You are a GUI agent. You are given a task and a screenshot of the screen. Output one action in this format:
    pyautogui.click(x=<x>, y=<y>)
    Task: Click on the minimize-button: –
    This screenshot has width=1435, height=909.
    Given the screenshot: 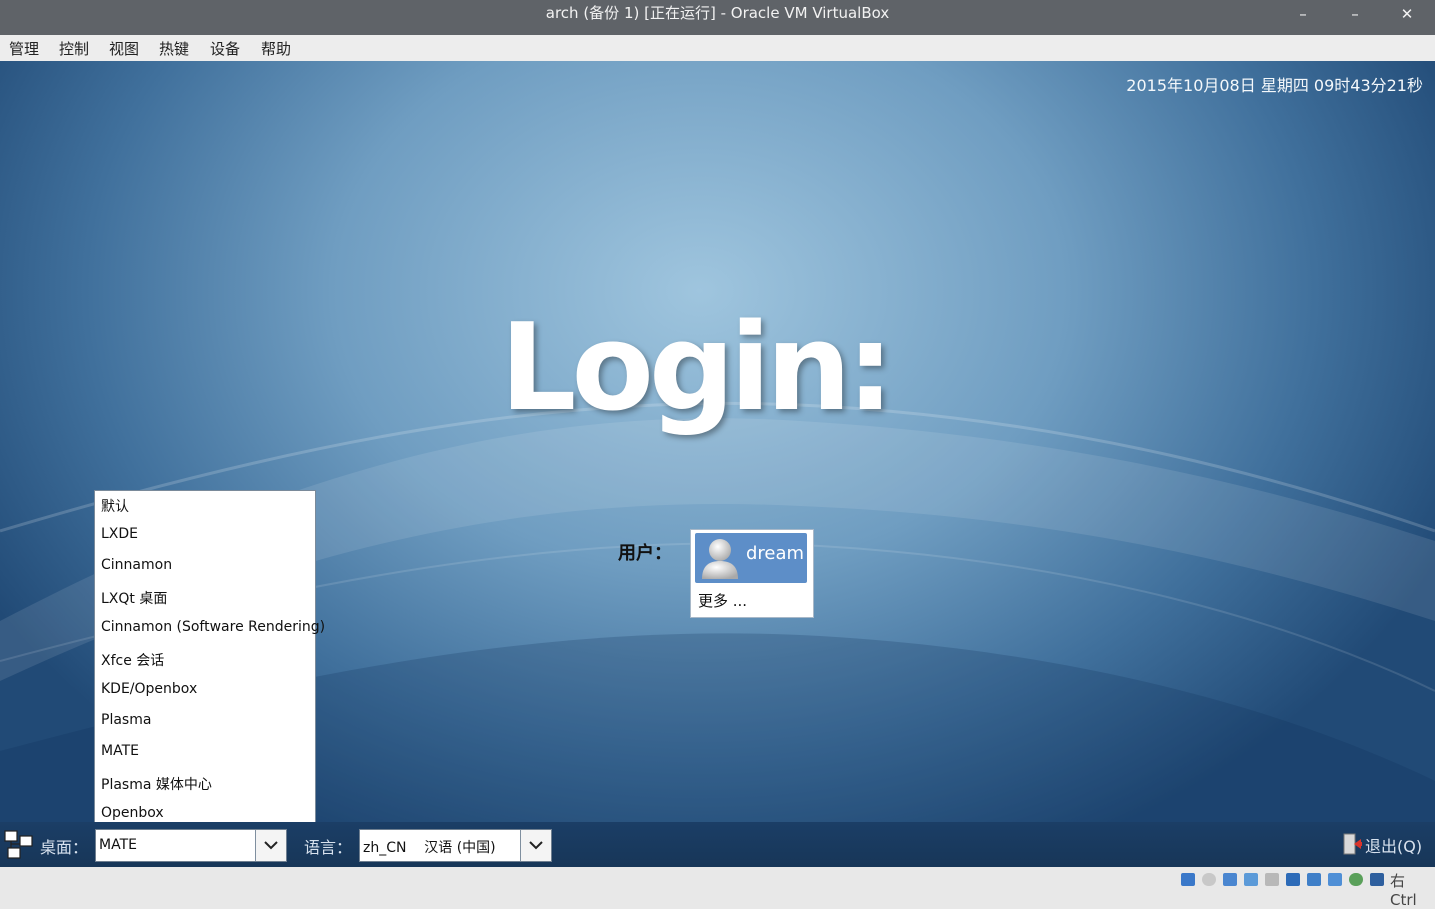 What is the action you would take?
    pyautogui.click(x=1303, y=14)
    